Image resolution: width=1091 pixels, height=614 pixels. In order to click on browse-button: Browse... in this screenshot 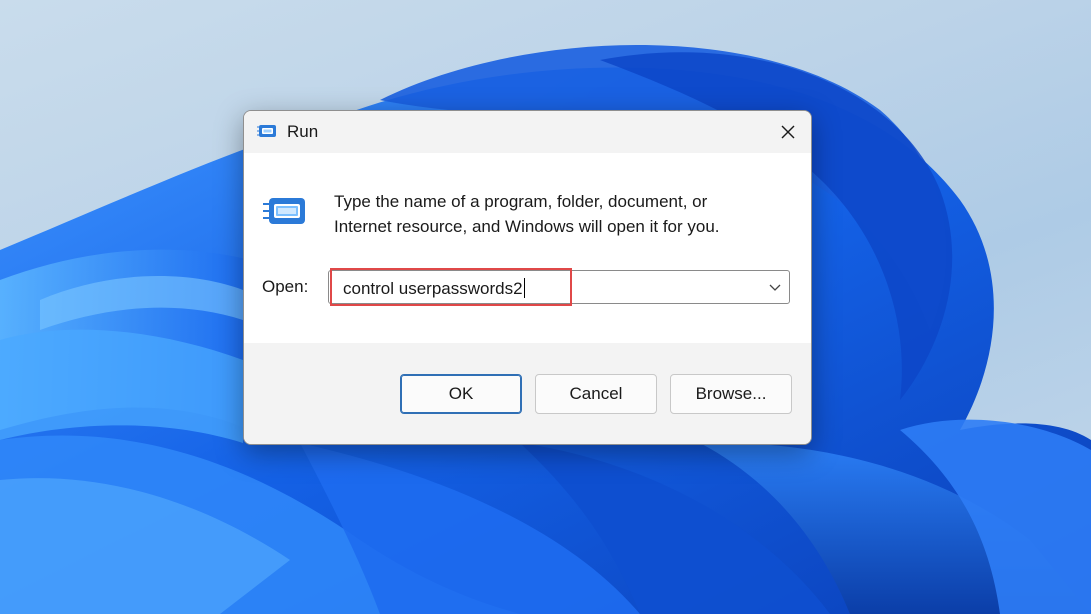, I will do `click(731, 394)`.